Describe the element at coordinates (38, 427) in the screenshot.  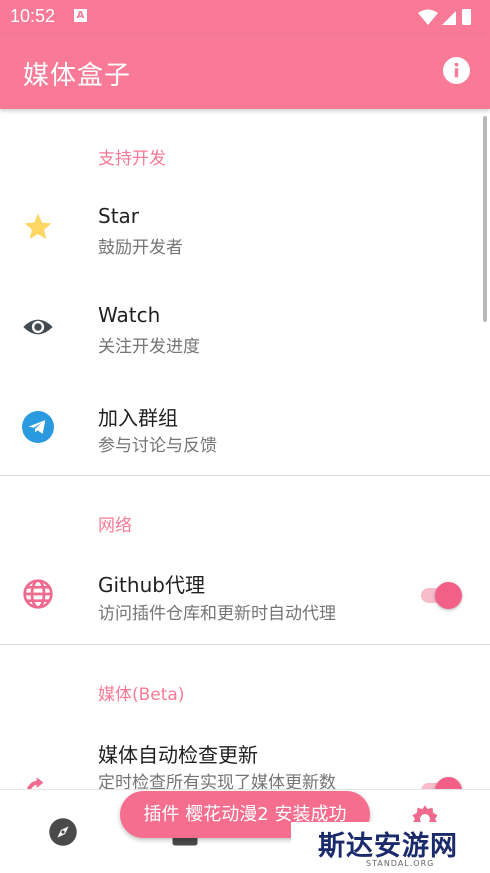
I see `telegram-icon` at that location.